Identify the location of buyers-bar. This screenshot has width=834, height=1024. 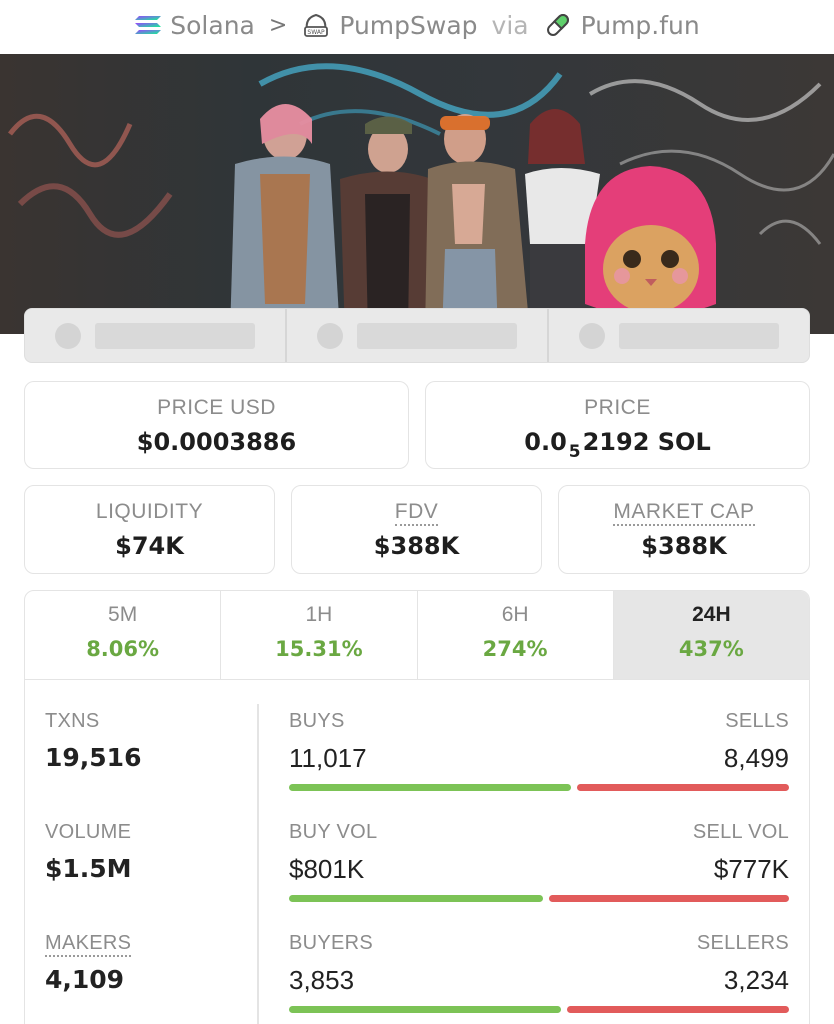
(425, 1009).